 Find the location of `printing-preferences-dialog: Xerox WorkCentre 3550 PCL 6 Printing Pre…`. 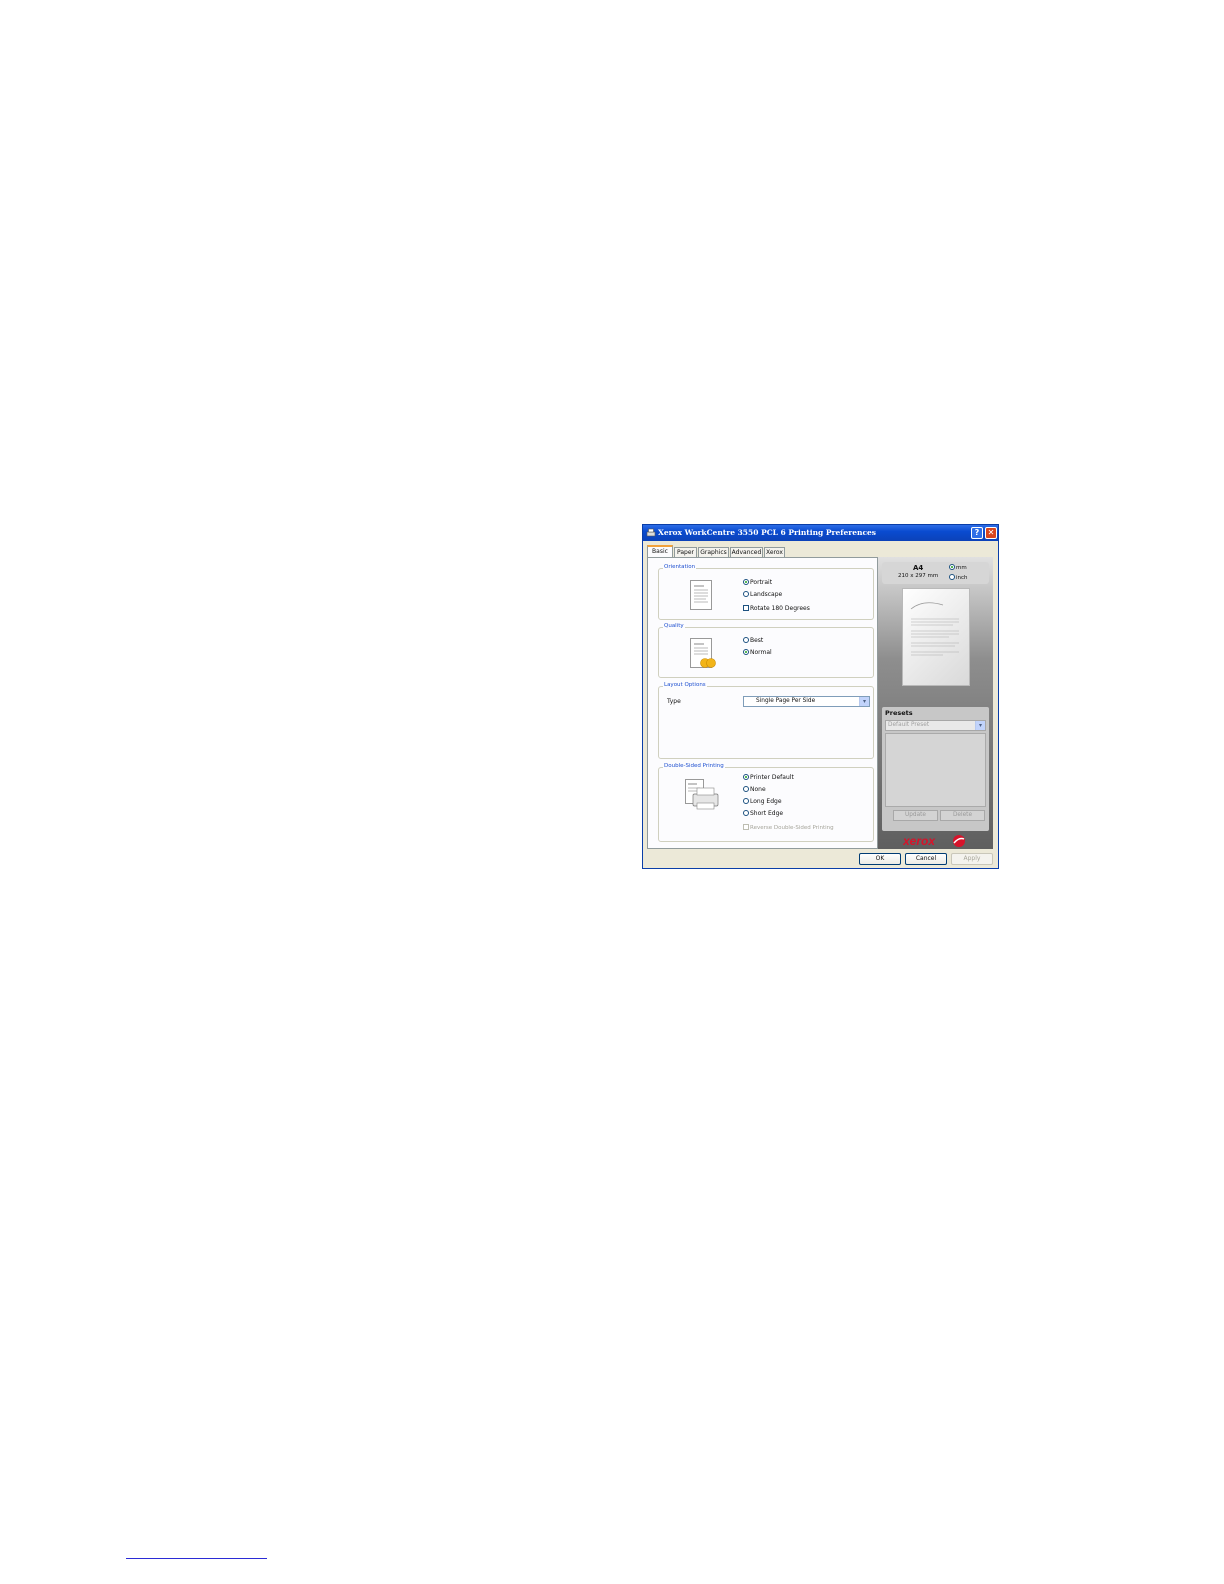

printing-preferences-dialog: Xerox WorkCentre 3550 PCL 6 Printing Pre… is located at coordinates (820, 696).